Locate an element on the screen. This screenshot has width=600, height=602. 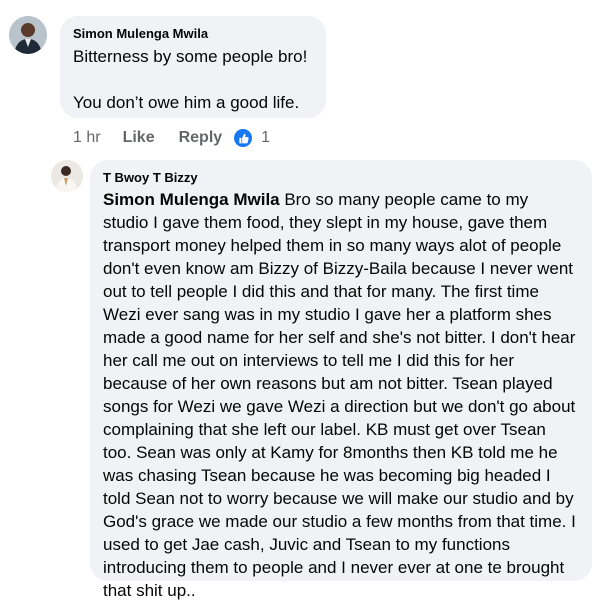
like-thumb-icon is located at coordinates (243, 138).